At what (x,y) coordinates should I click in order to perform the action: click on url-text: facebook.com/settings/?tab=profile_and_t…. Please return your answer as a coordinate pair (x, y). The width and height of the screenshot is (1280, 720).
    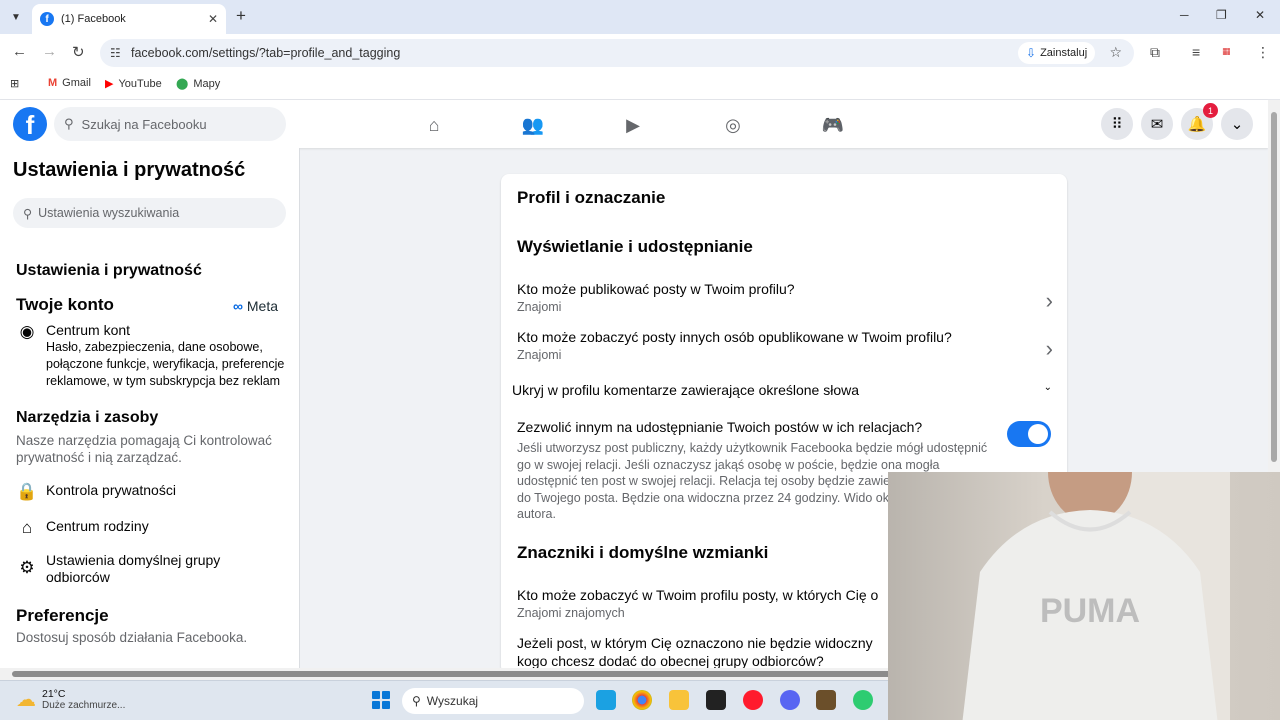
    Looking at the image, I should click on (265, 53).